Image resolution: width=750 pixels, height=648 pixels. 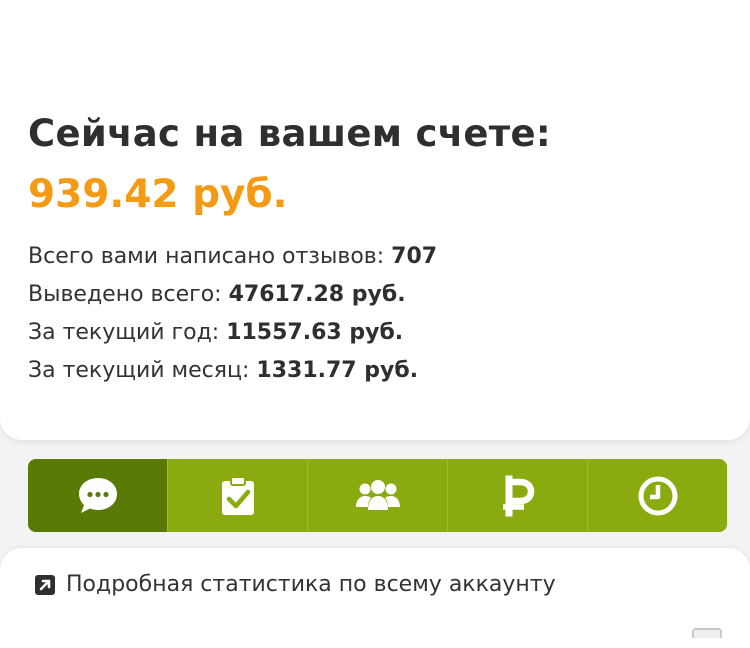 I want to click on stat-value: 47617.28 руб., so click(x=317, y=294).